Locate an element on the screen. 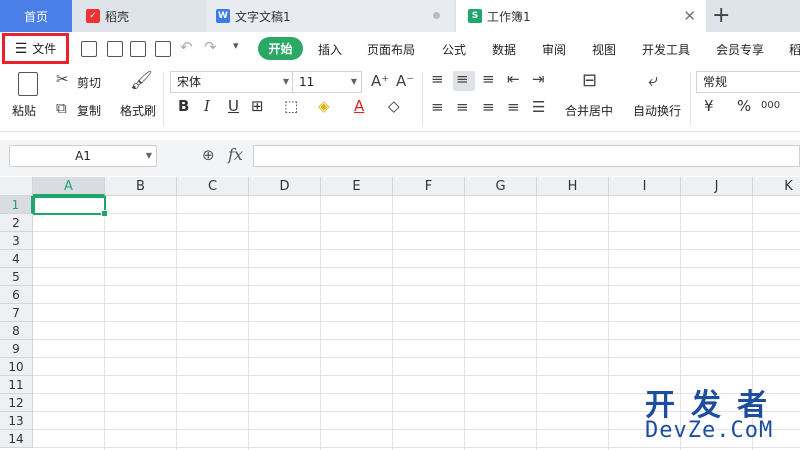 This screenshot has height=450, width=800. column-header-b: B is located at coordinates (141, 186).